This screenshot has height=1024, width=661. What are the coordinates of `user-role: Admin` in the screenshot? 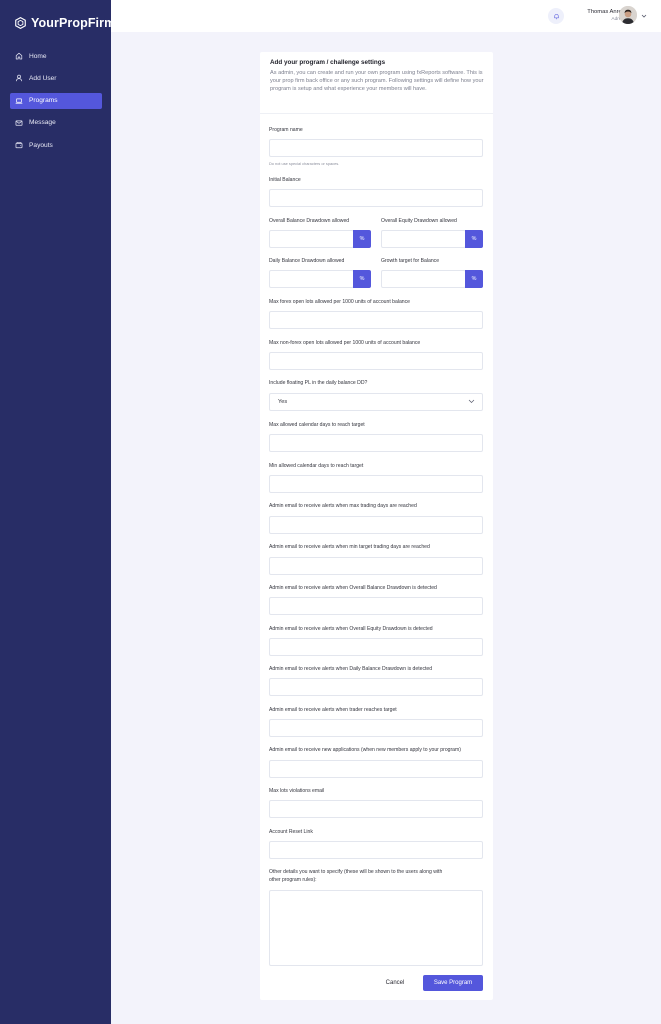 It's located at (618, 19).